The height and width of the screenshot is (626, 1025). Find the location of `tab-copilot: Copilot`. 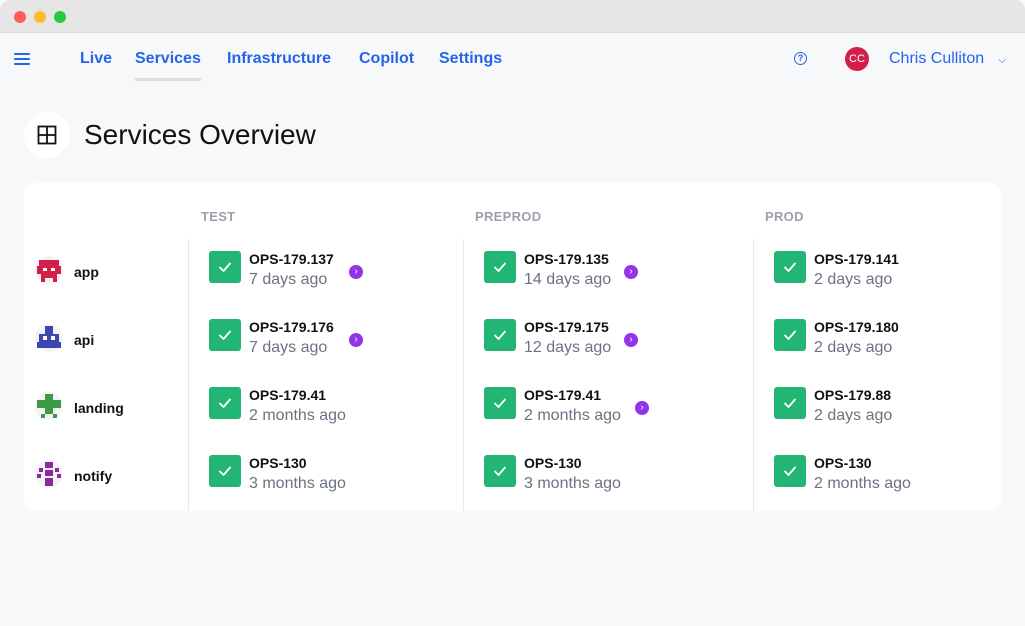

tab-copilot: Copilot is located at coordinates (386, 64).